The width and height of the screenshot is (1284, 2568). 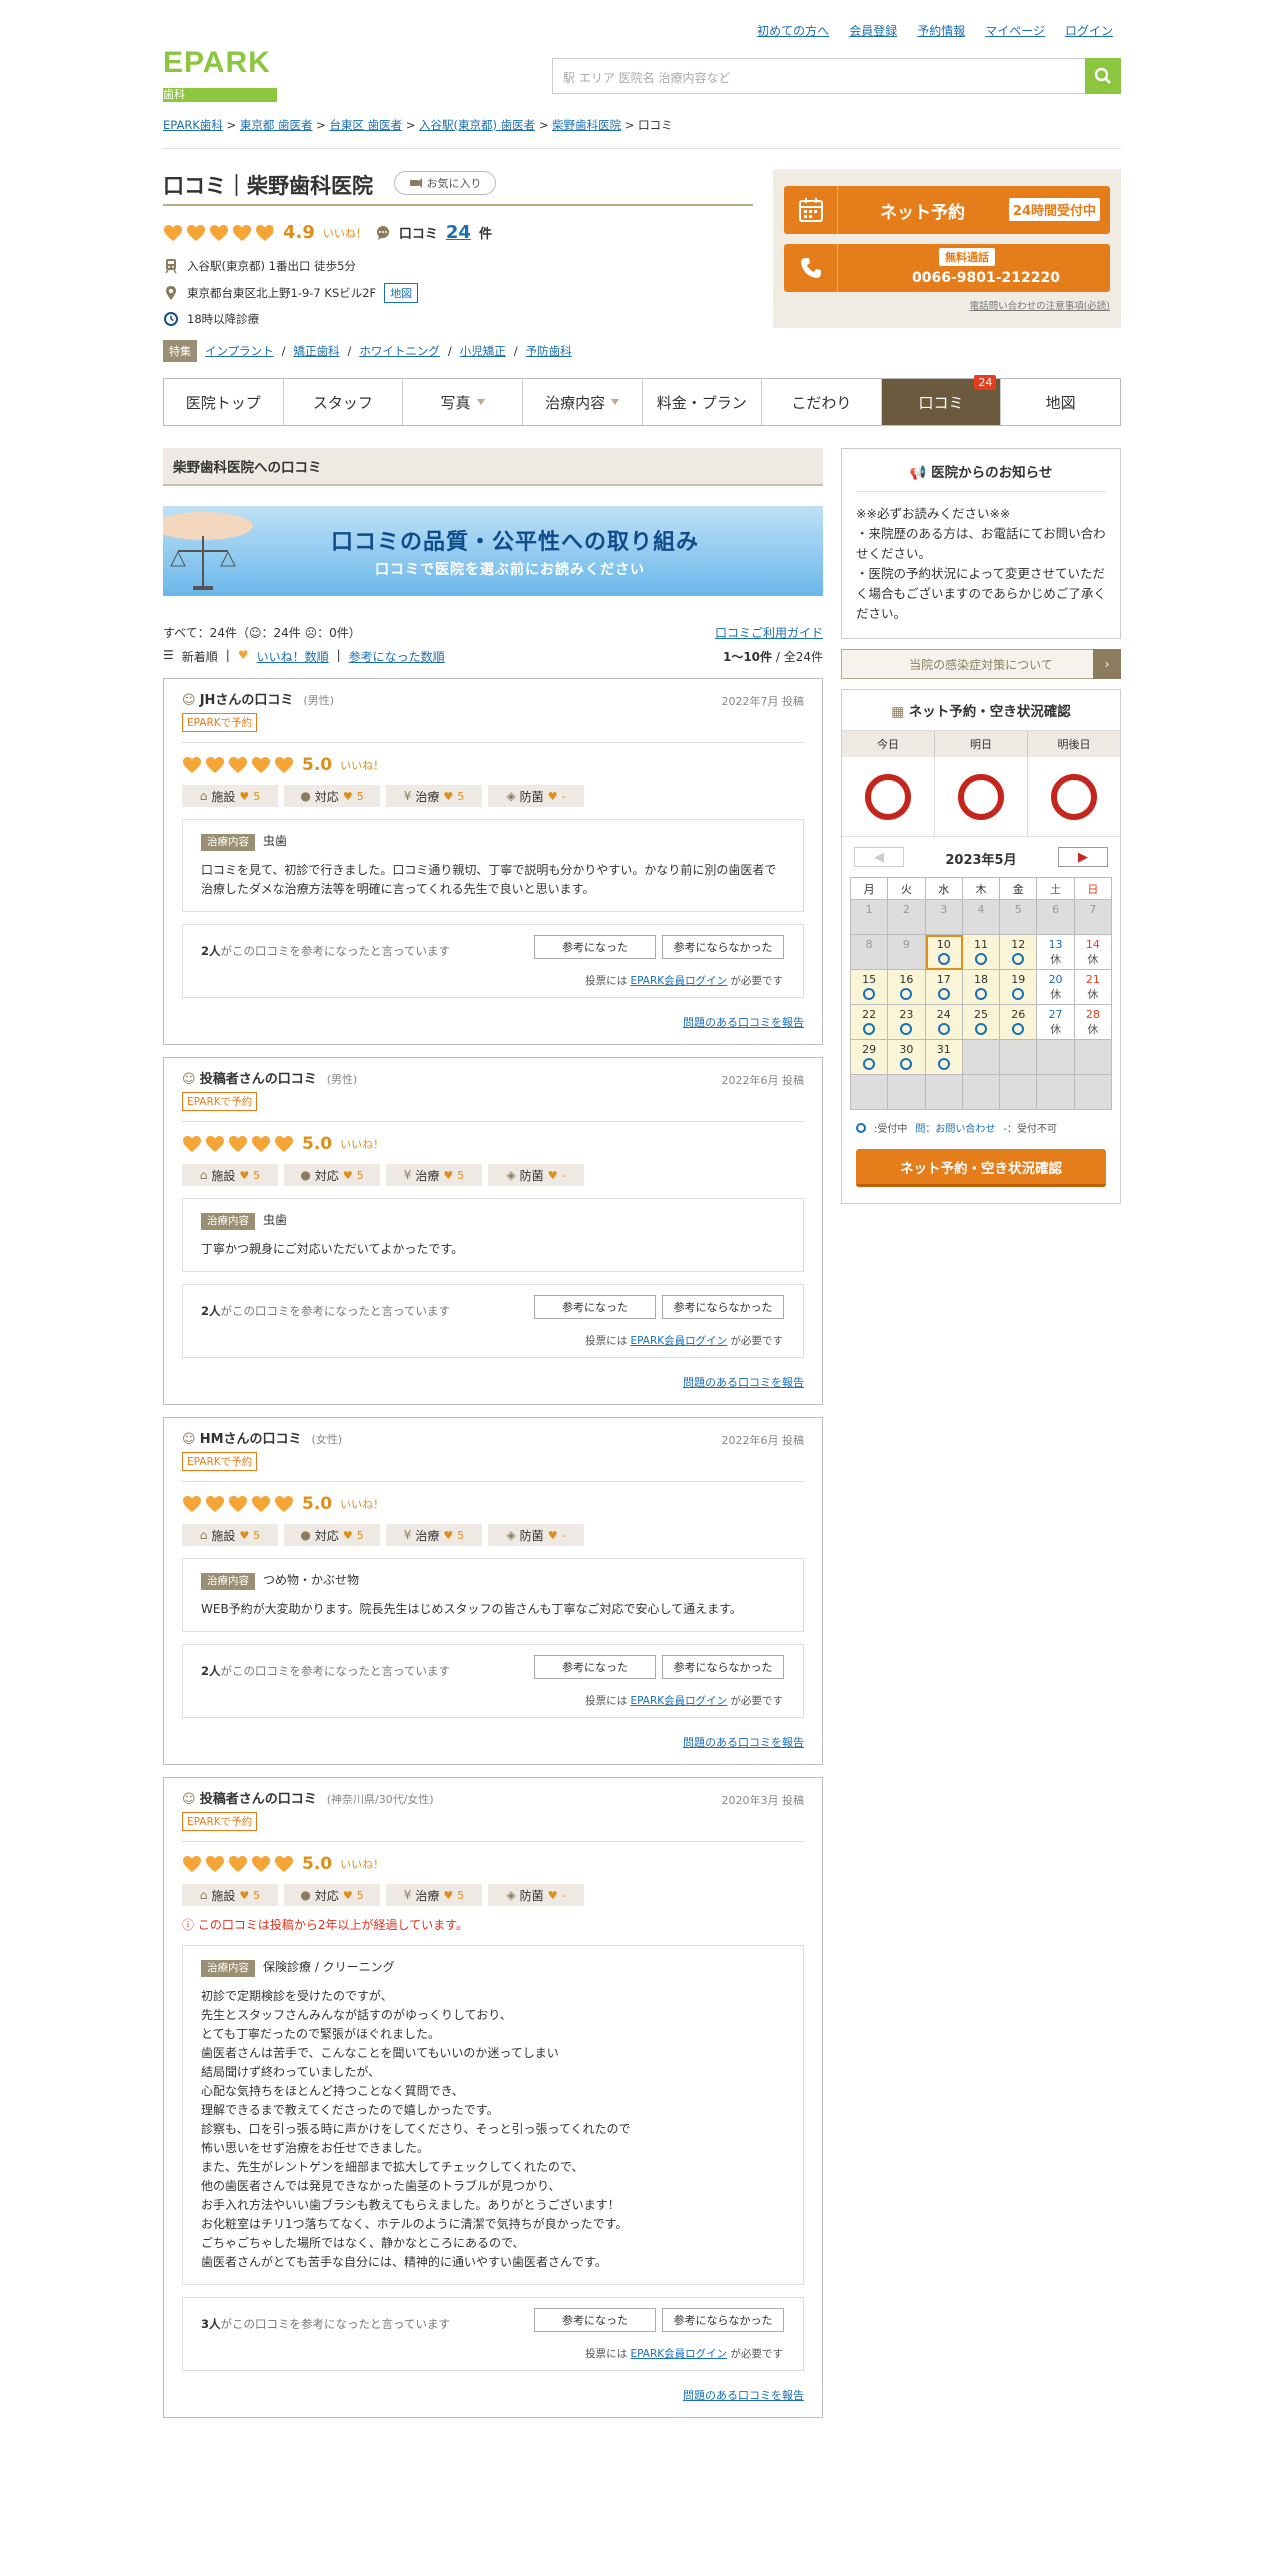 I want to click on calendar-booking-button: ネット予約・空き状況確認, so click(x=981, y=1168).